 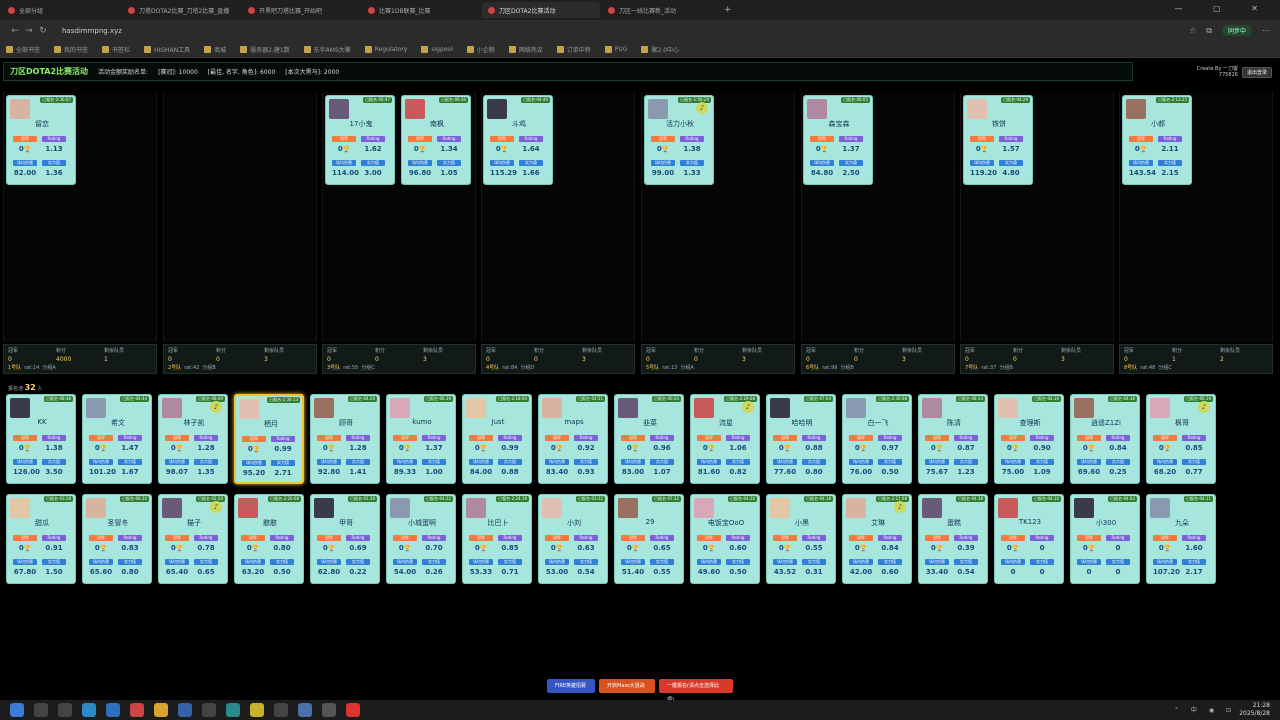 I want to click on window-controls: — ▢ ✕, so click(x=1223, y=8).